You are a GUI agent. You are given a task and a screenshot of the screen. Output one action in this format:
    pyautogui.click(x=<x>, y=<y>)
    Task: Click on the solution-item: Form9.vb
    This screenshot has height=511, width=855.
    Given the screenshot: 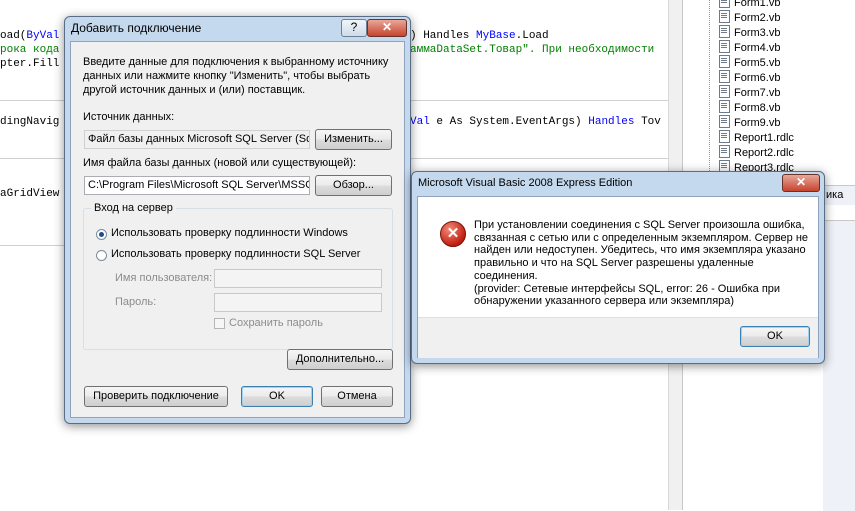 What is the action you would take?
    pyautogui.click(x=749, y=122)
    